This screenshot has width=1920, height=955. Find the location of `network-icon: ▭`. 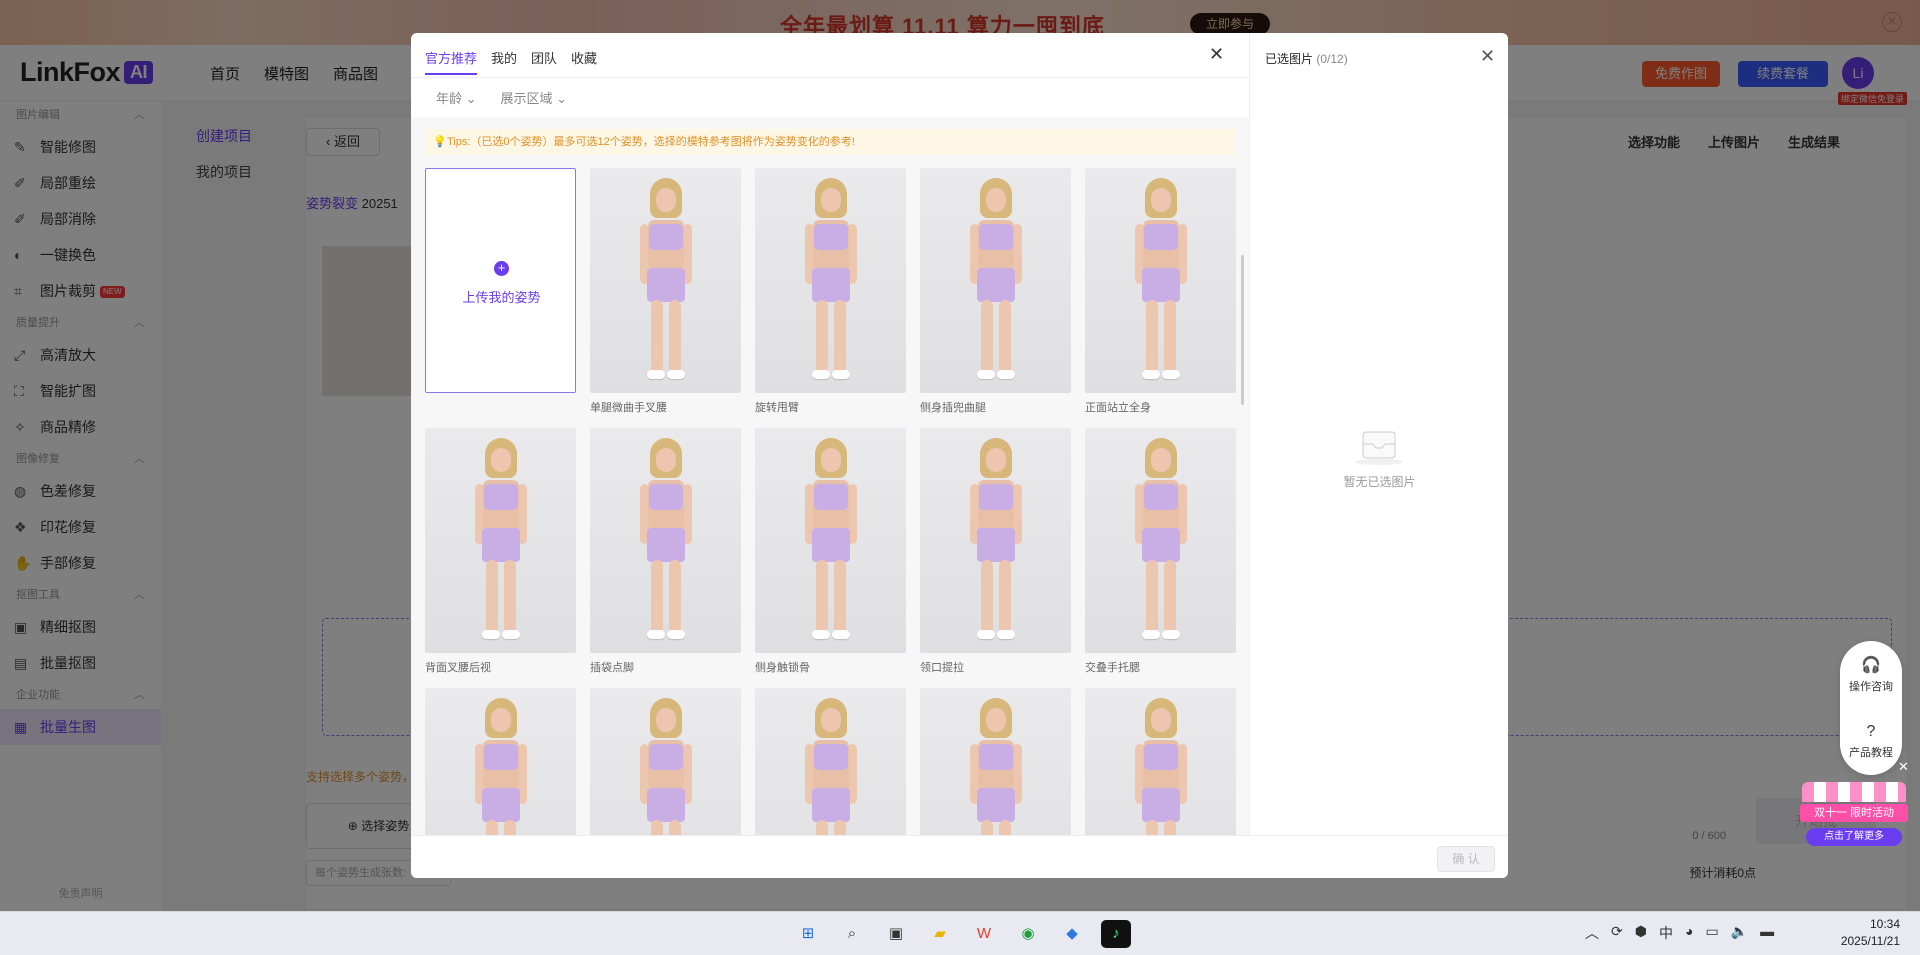

network-icon: ▭ is located at coordinates (1711, 933).